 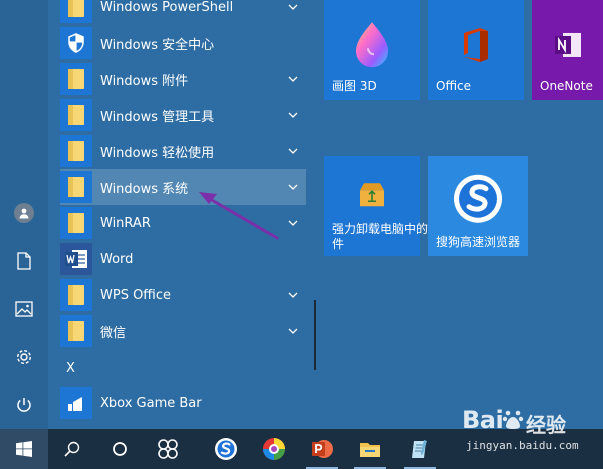 I want to click on baidu-jingyan-watermark: Bai 经验 jingyan.baidu.com, so click(x=532, y=430).